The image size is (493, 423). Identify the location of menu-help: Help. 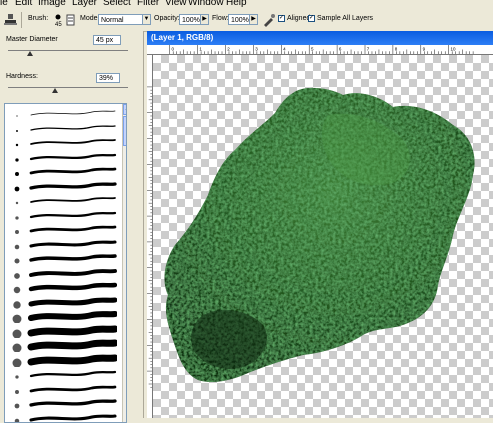
(236, 4).